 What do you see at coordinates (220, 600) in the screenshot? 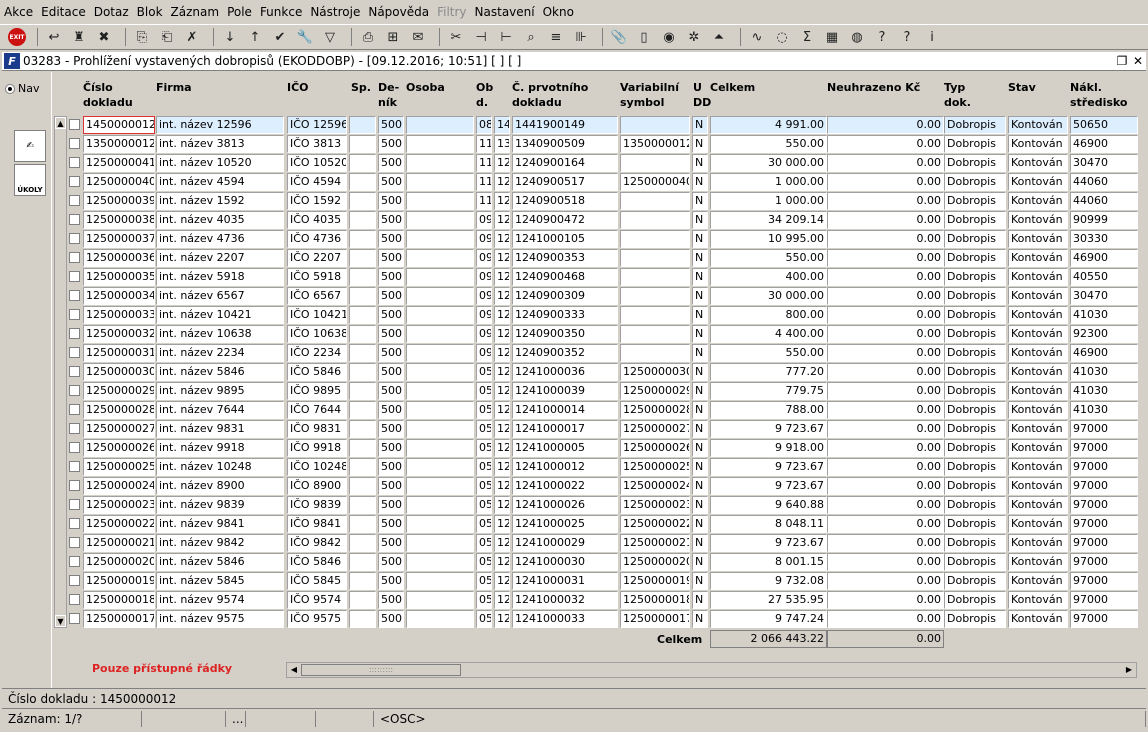
I see `cell-col-1: int. název 9574` at bounding box center [220, 600].